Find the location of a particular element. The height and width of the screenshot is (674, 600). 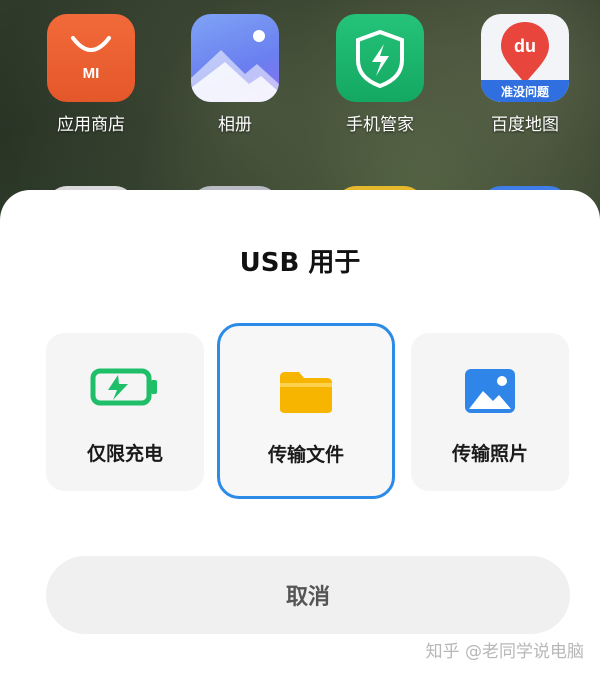

maps-icon-banner: 准没问题 is located at coordinates (525, 91).